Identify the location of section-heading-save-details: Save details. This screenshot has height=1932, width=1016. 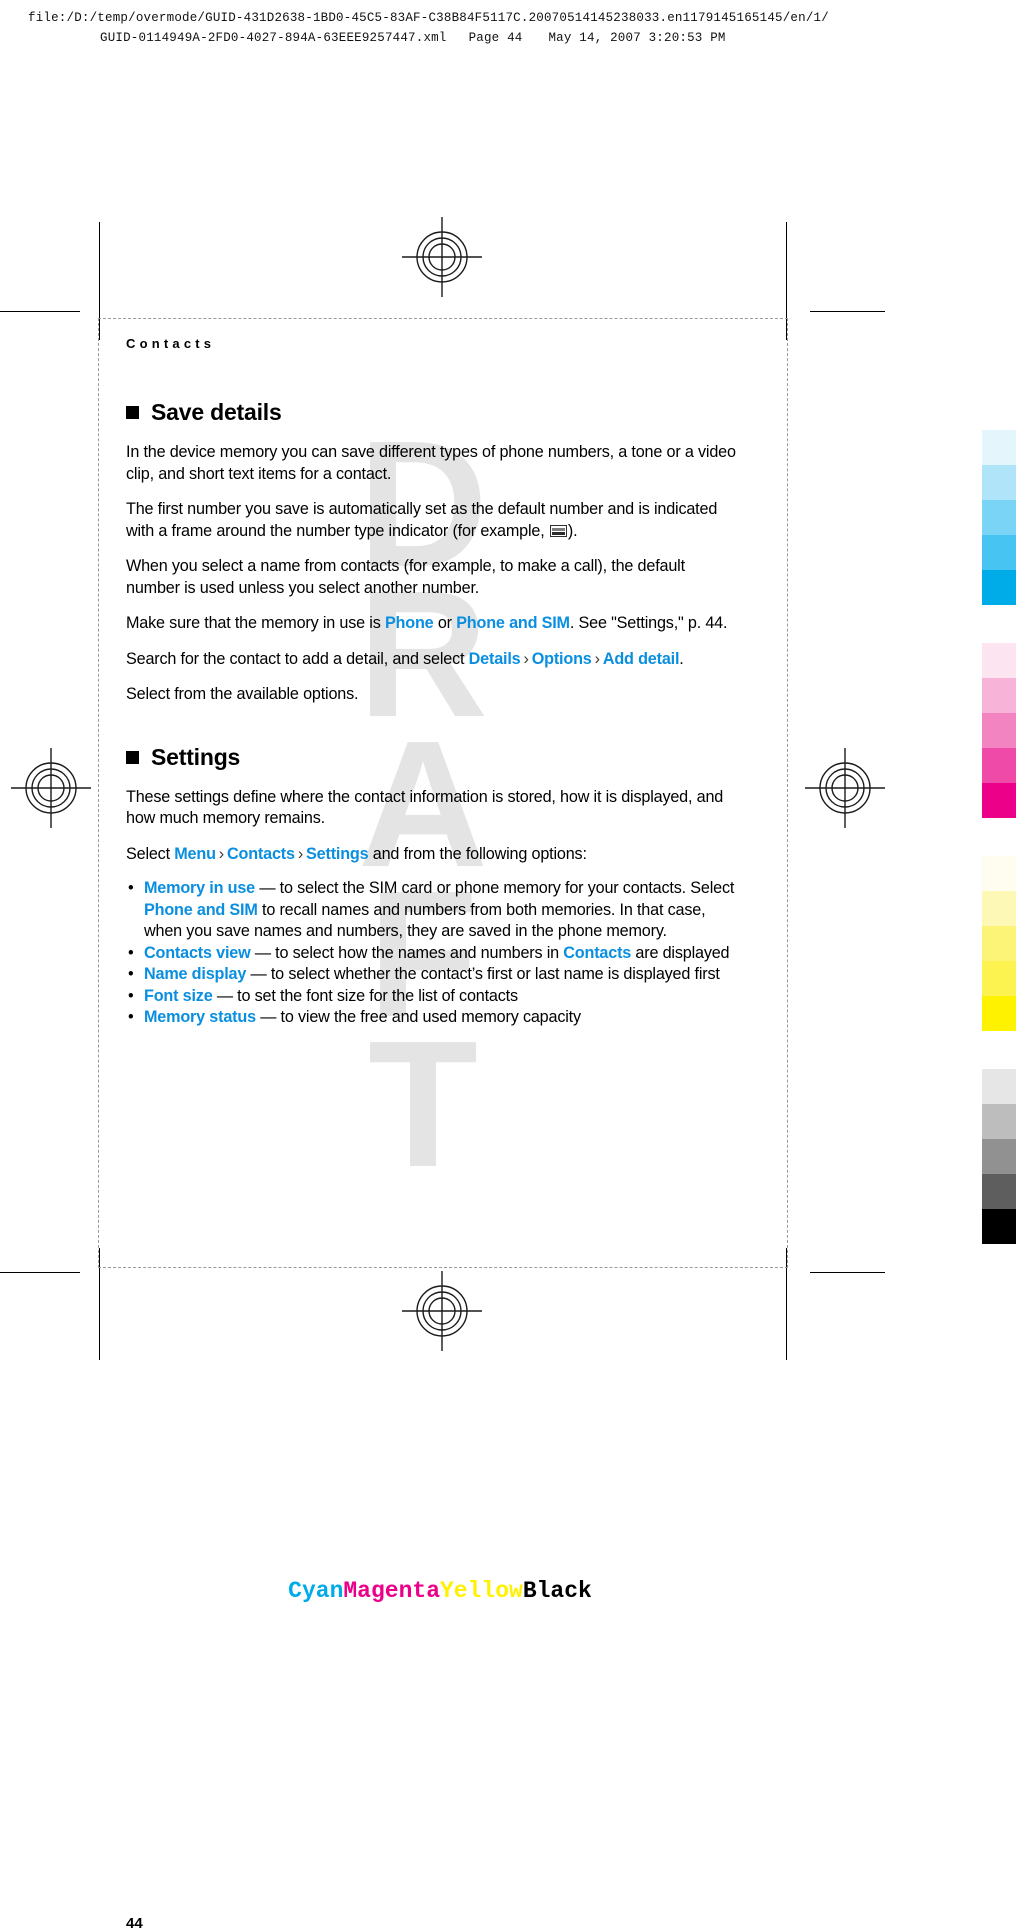
(431, 412).